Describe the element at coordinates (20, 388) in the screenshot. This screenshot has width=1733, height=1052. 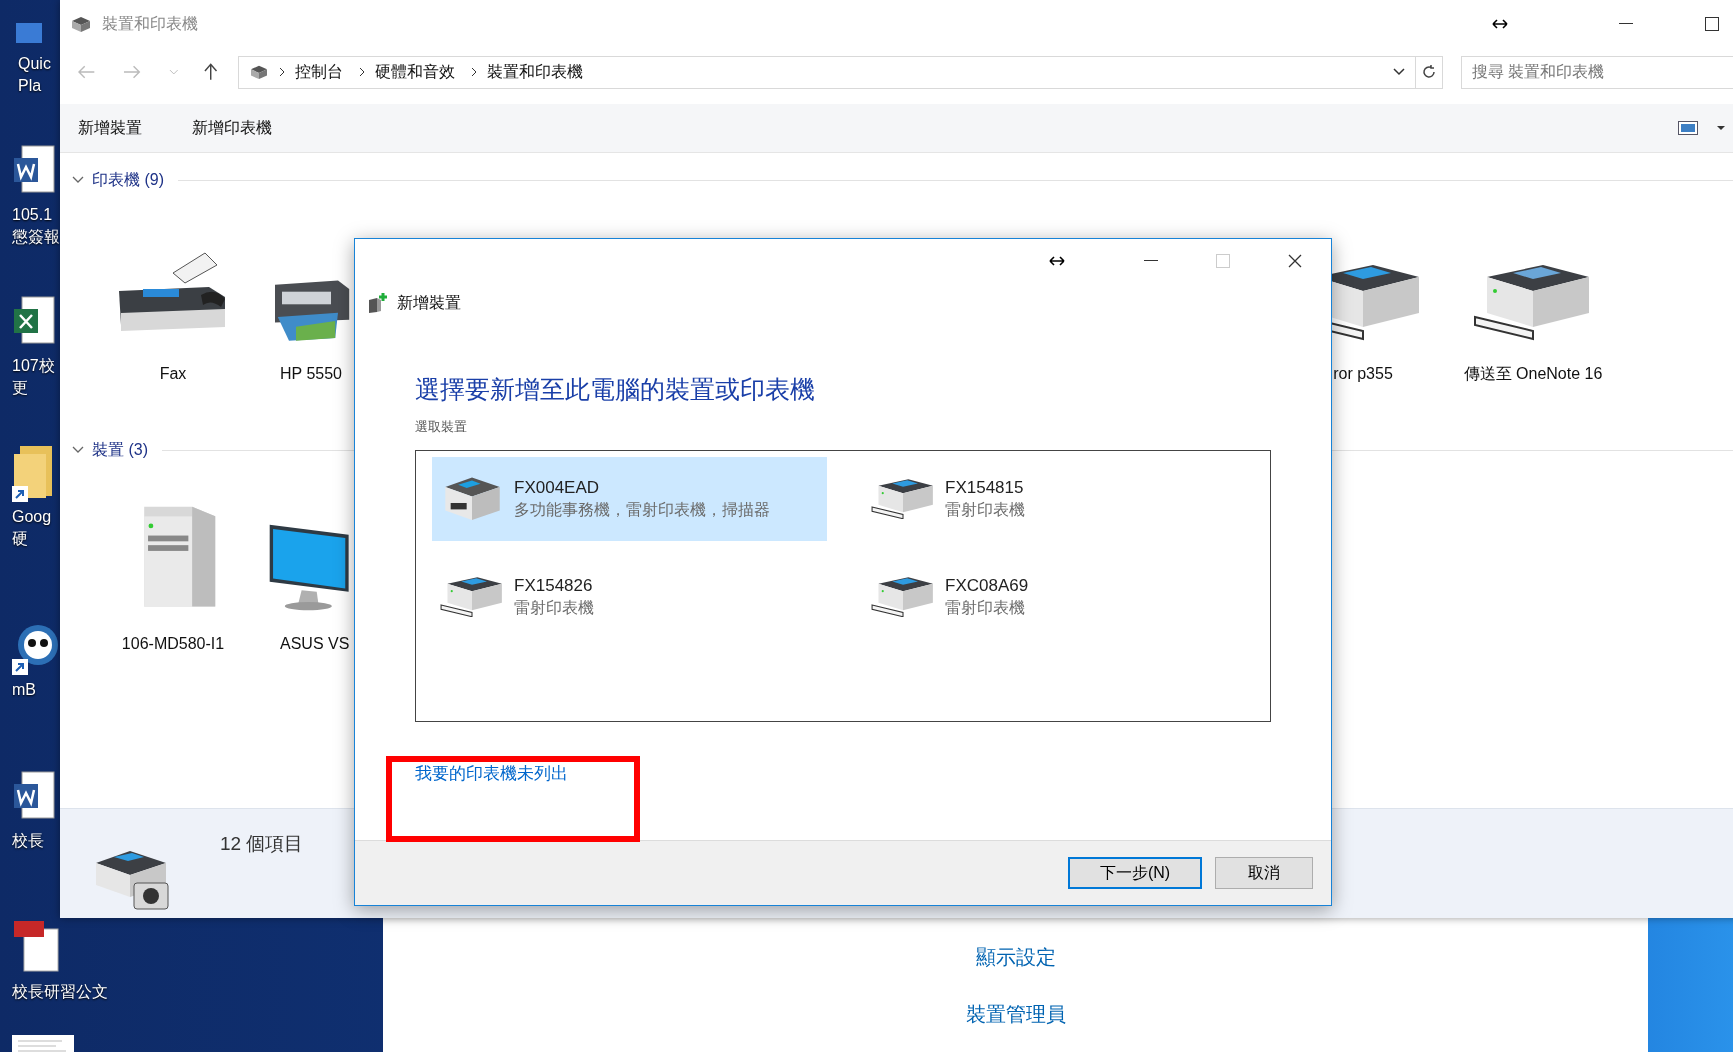
I see `desktop-icon-label: 更` at that location.